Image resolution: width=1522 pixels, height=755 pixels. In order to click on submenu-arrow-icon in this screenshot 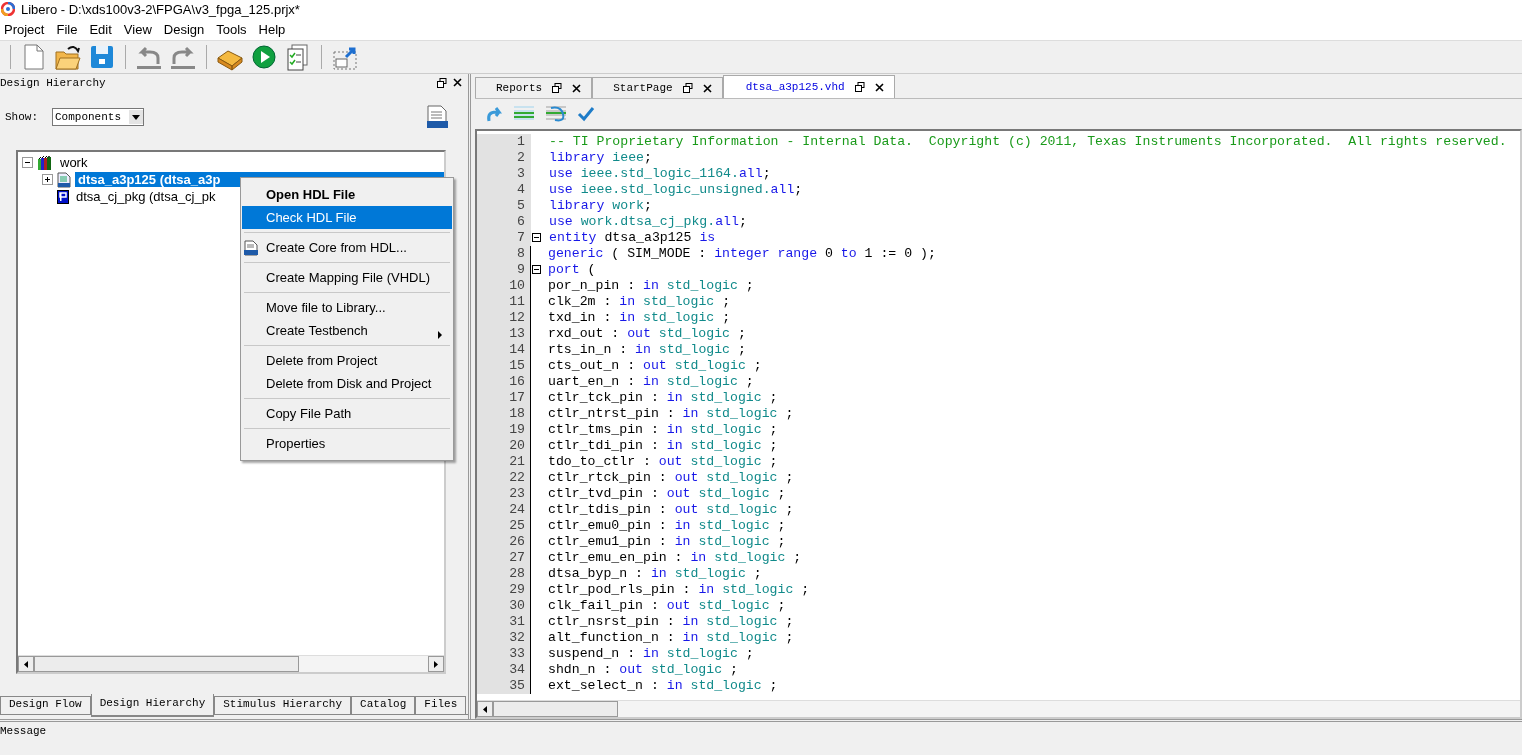, I will do `click(440, 335)`.